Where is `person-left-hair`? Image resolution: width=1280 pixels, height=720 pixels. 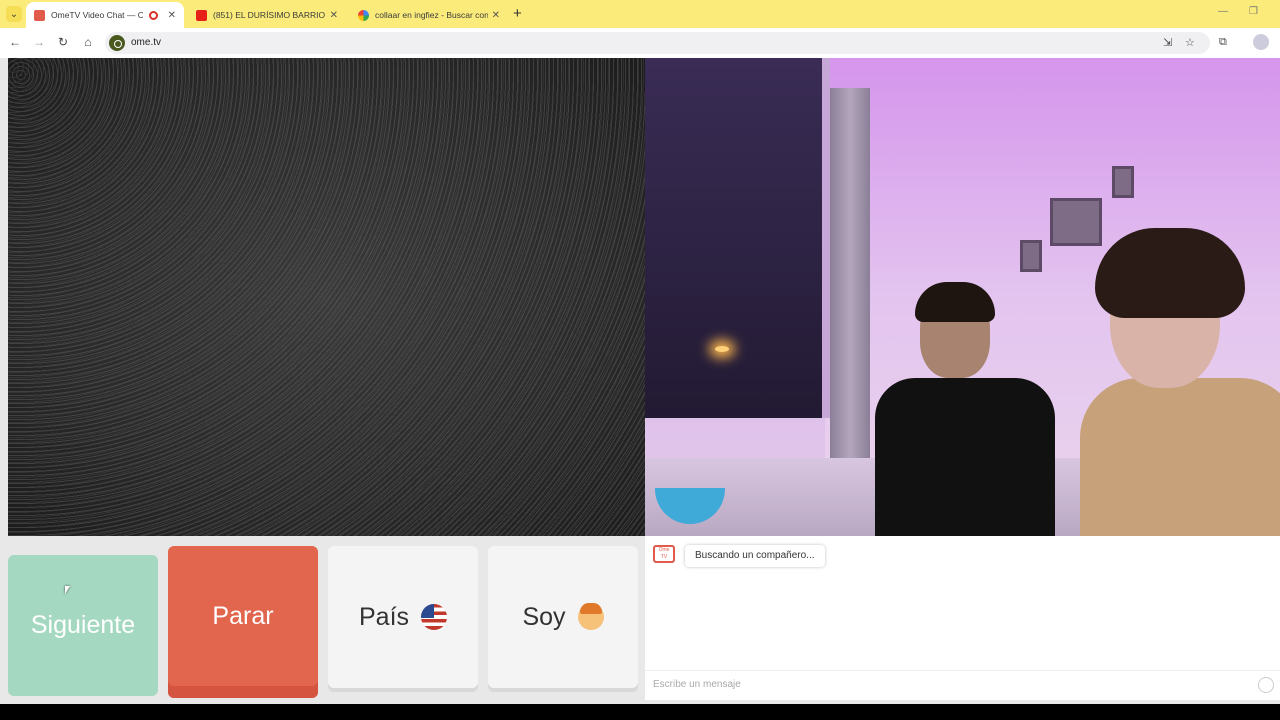
person-left-hair is located at coordinates (955, 302).